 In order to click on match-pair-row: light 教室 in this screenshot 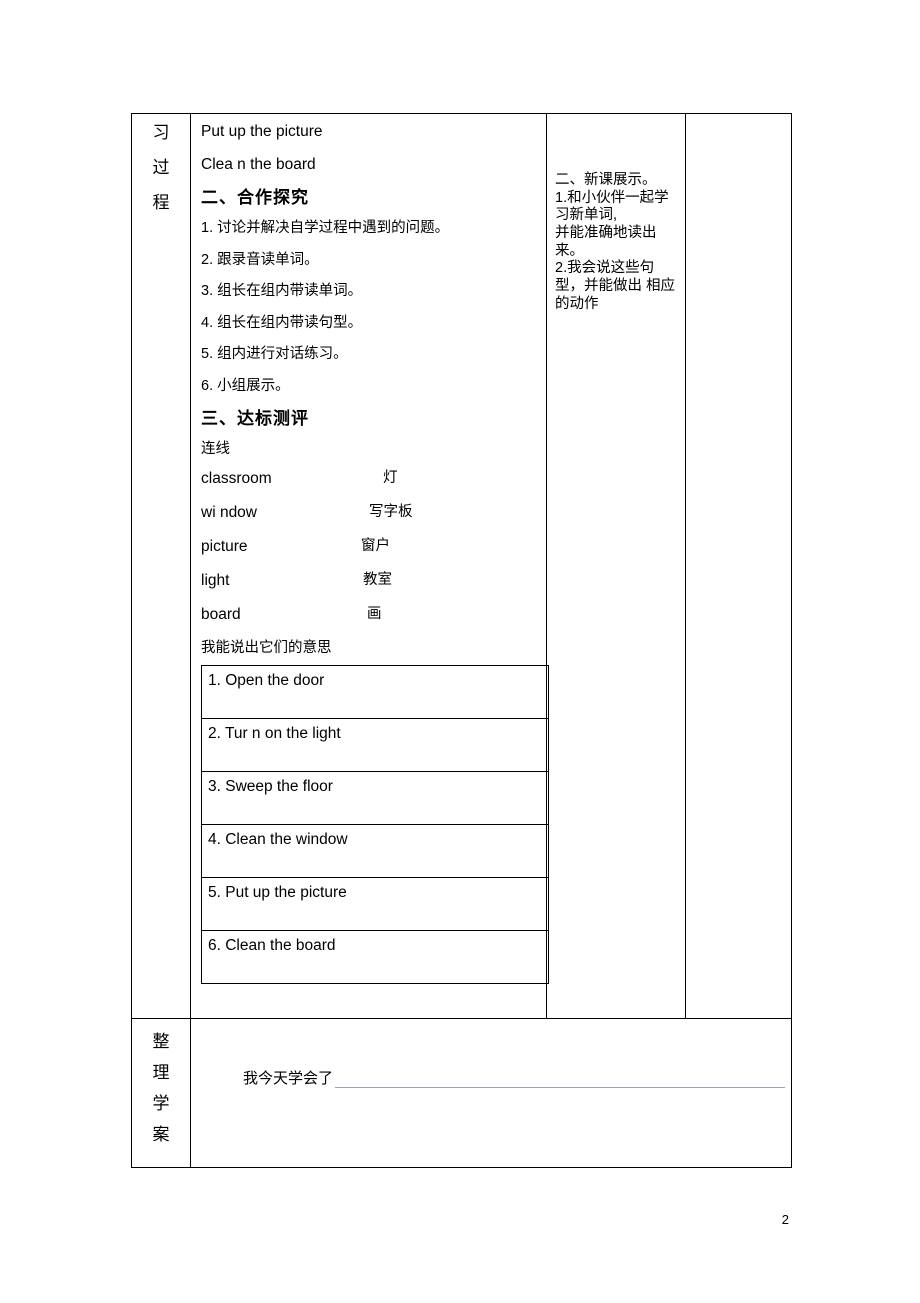, I will do `click(369, 580)`.